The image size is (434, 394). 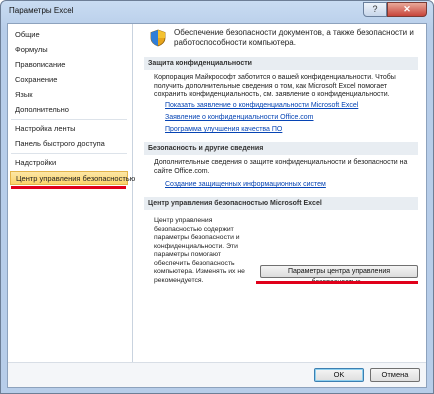 I want to click on dialog-footer: OK Отмена, so click(x=217, y=374).